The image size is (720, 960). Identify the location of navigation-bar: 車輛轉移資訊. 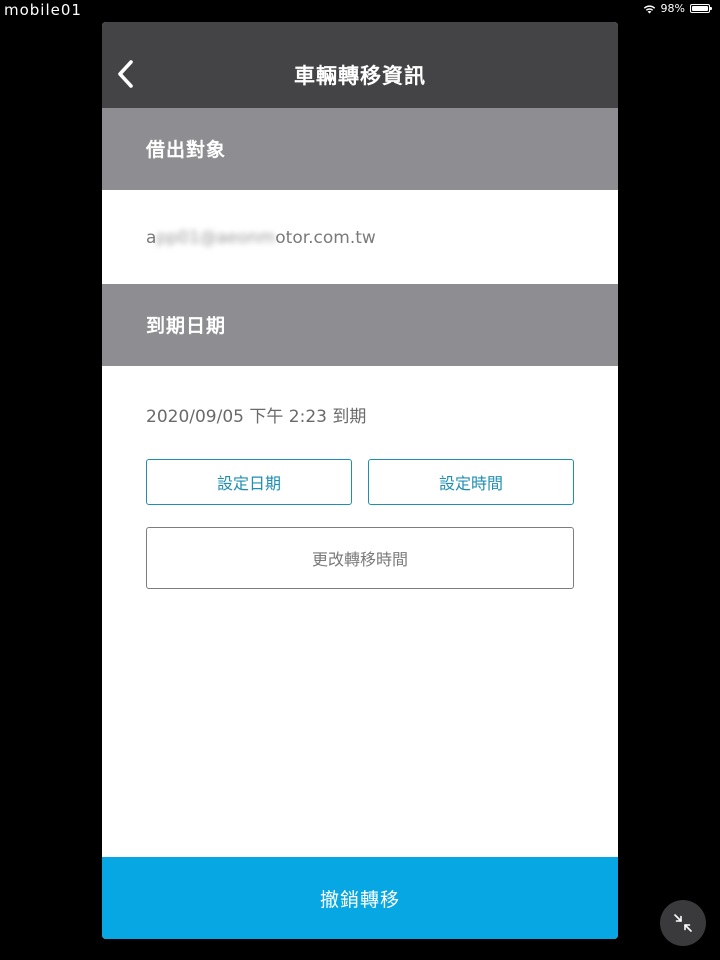
(360, 65).